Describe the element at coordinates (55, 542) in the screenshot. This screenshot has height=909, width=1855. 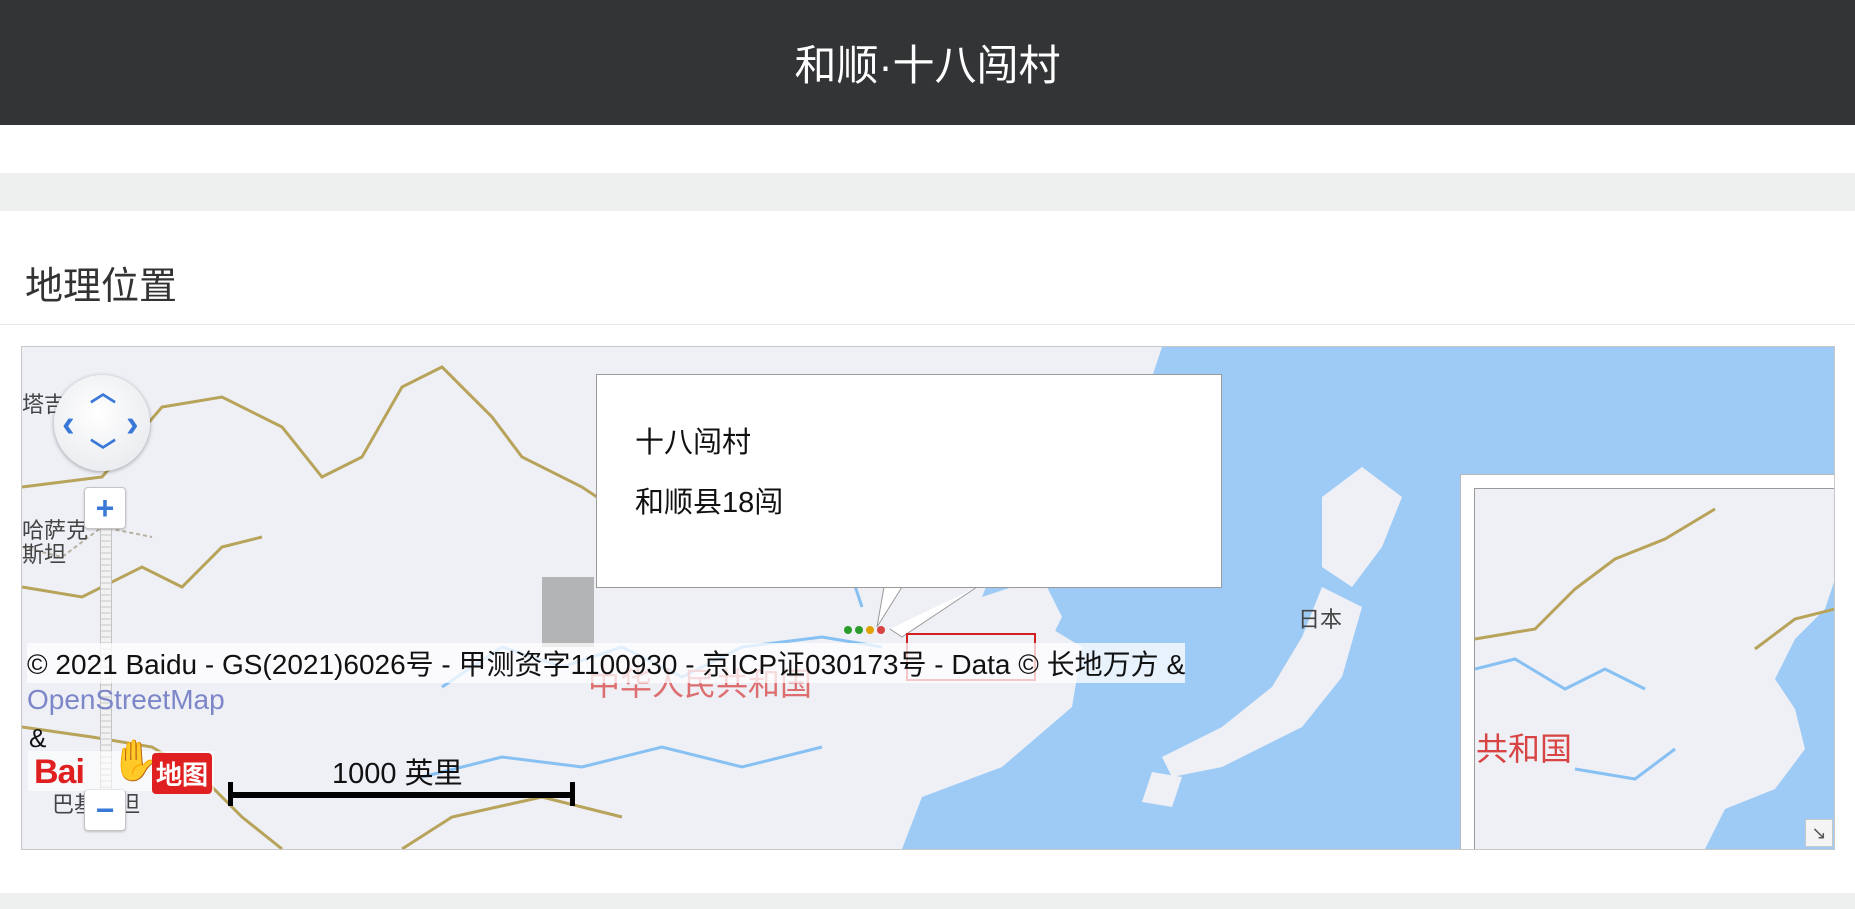
I see `label-kazakh: 哈萨克 斯坦` at that location.